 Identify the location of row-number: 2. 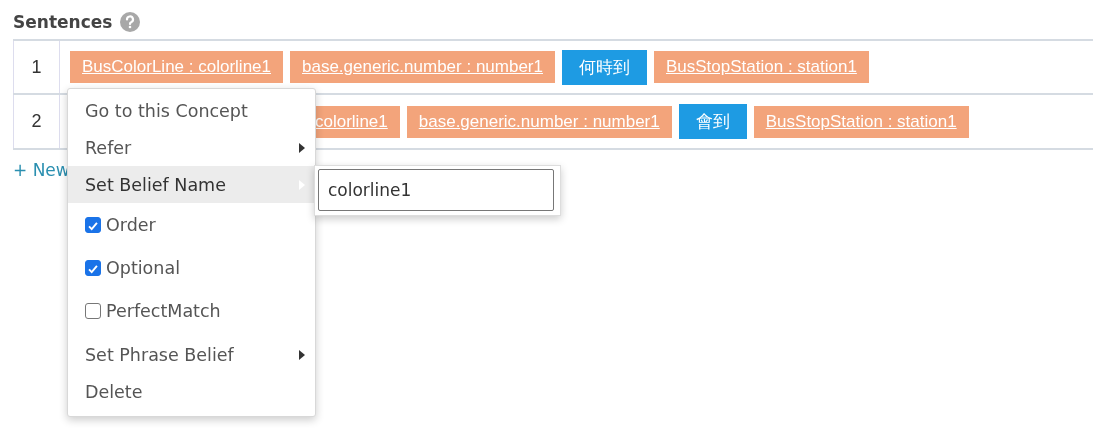
(36, 121).